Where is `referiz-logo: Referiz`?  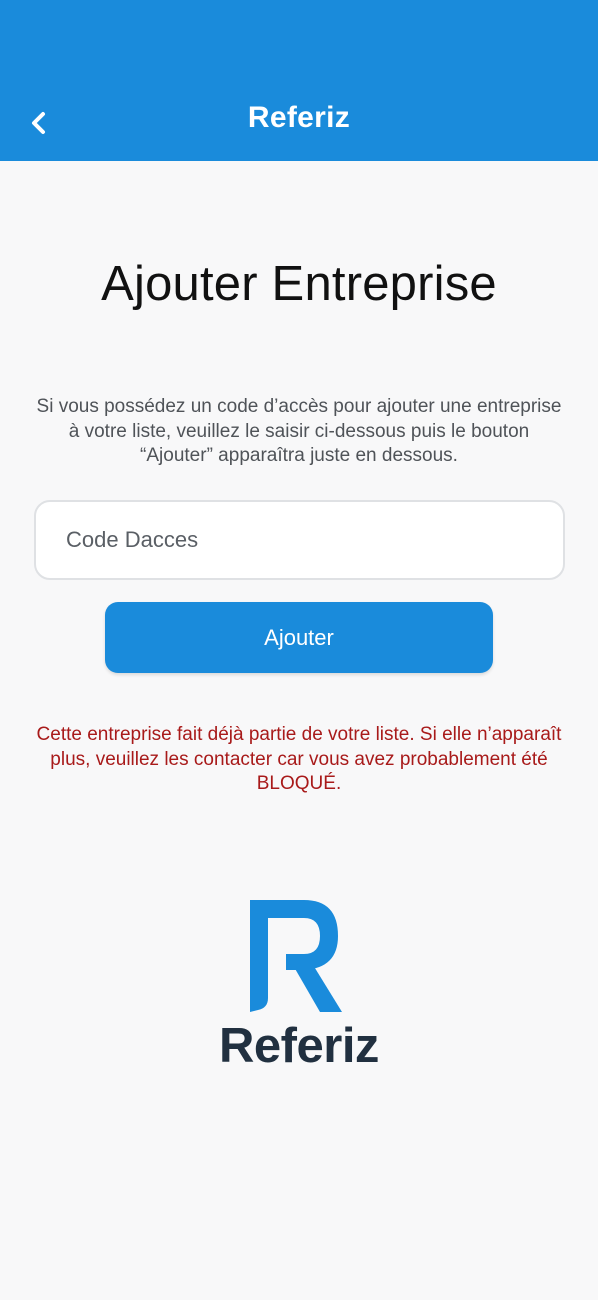 referiz-logo: Referiz is located at coordinates (299, 985).